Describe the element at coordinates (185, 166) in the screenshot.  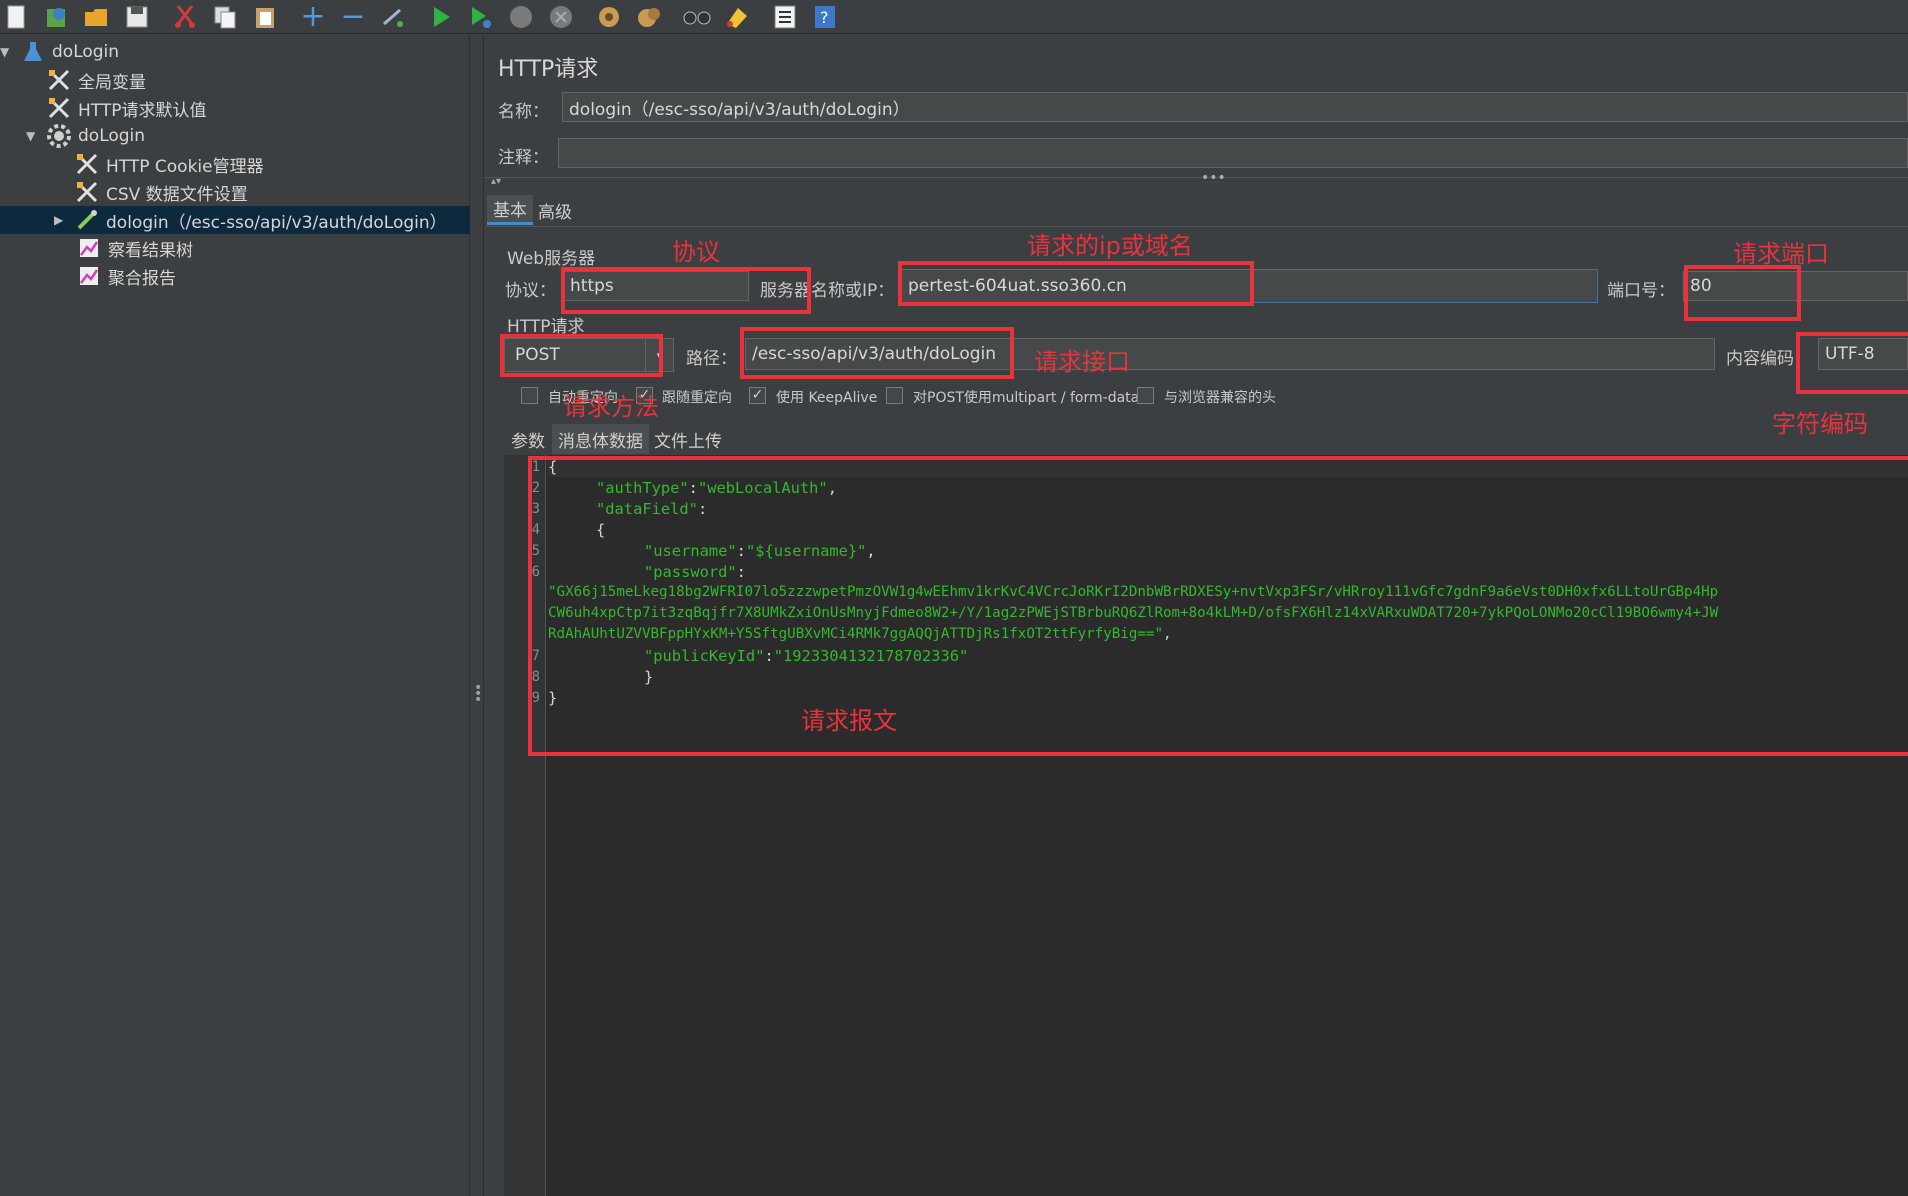
I see `tree-node-label: HTTP Cookie管理器` at that location.